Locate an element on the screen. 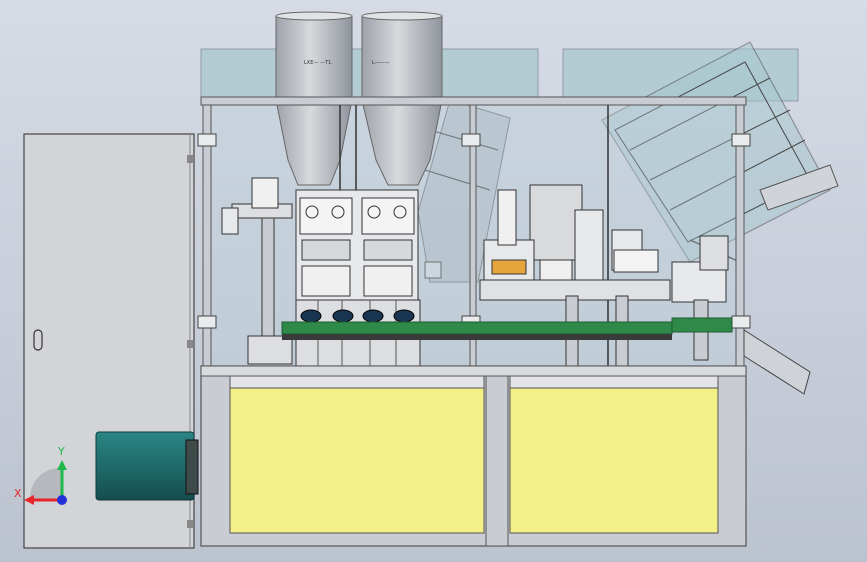 The image size is (867, 562). hopper-right-label: L——— is located at coordinates (381, 63).